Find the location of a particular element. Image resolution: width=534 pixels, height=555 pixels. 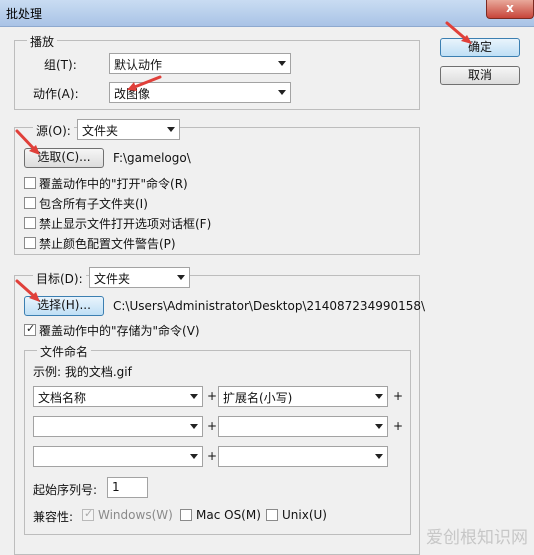

compat-windows-checkbox is located at coordinates (88, 514).